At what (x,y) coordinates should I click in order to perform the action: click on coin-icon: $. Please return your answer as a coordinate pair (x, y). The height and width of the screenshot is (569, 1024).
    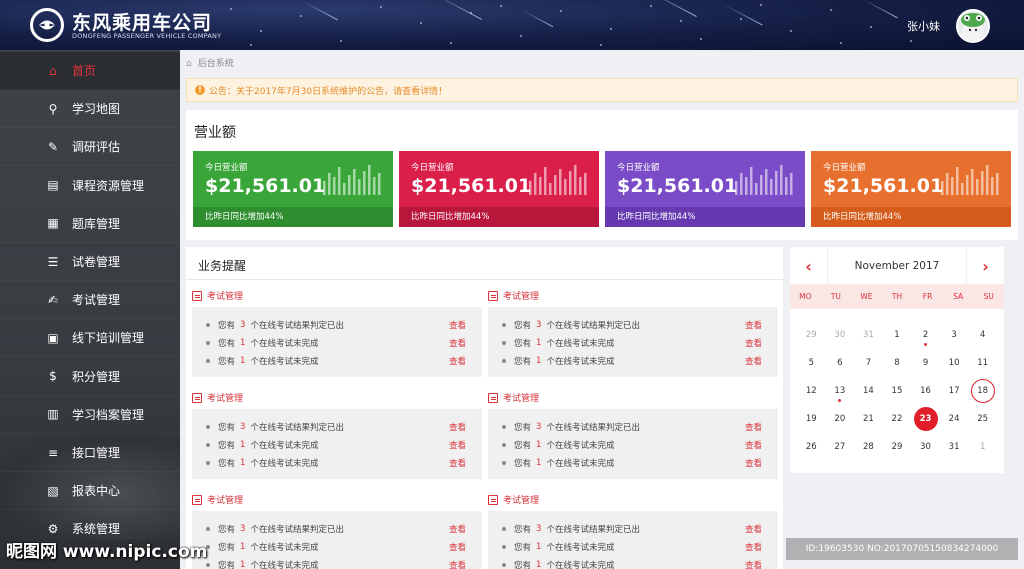
    Looking at the image, I should click on (53, 376).